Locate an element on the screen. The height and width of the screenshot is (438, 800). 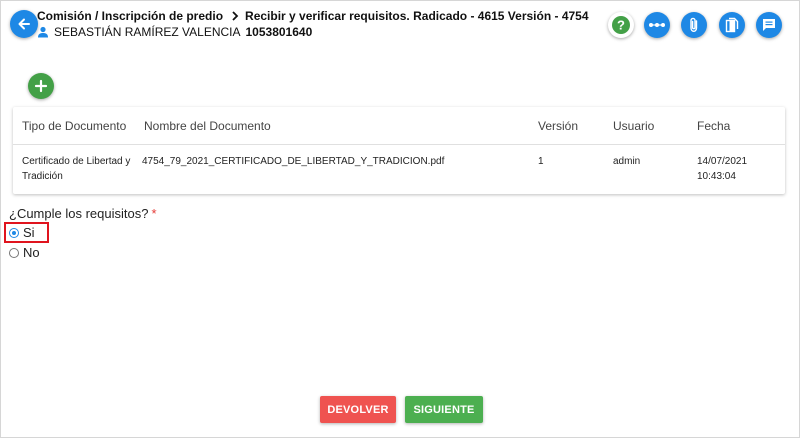
user-info: SEBASTIÁN RAMÍREZ VALENCIA 1053801640 is located at coordinates (174, 32).